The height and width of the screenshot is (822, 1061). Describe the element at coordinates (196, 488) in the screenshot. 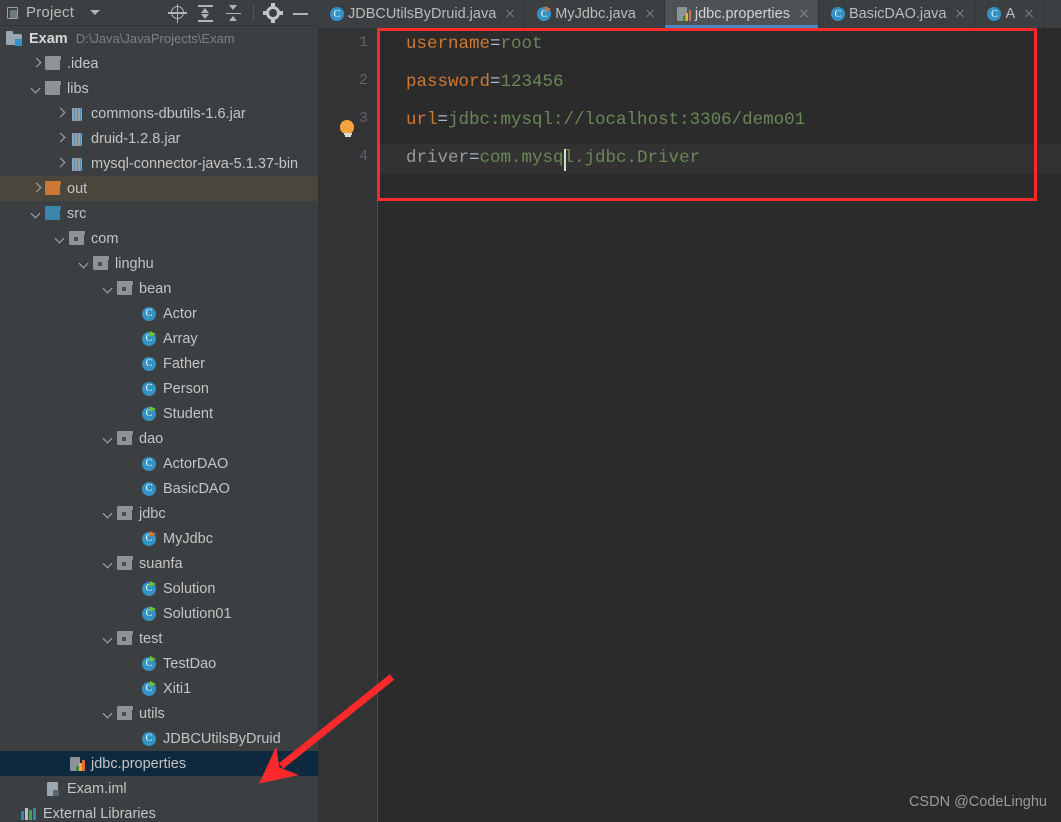

I see `tree-row-label: BasicDAO` at that location.